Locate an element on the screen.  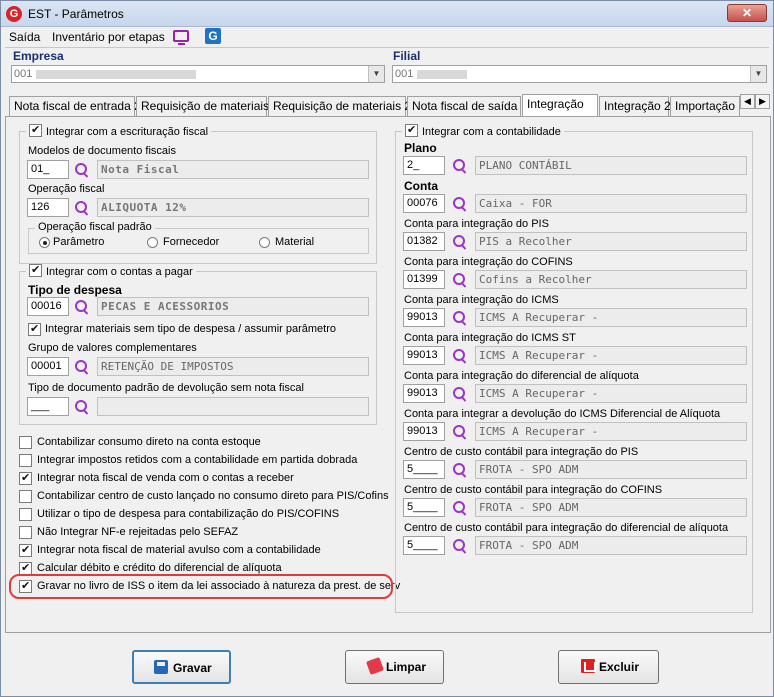
empresa-combo: 001 ▼ is located at coordinates (198, 74).